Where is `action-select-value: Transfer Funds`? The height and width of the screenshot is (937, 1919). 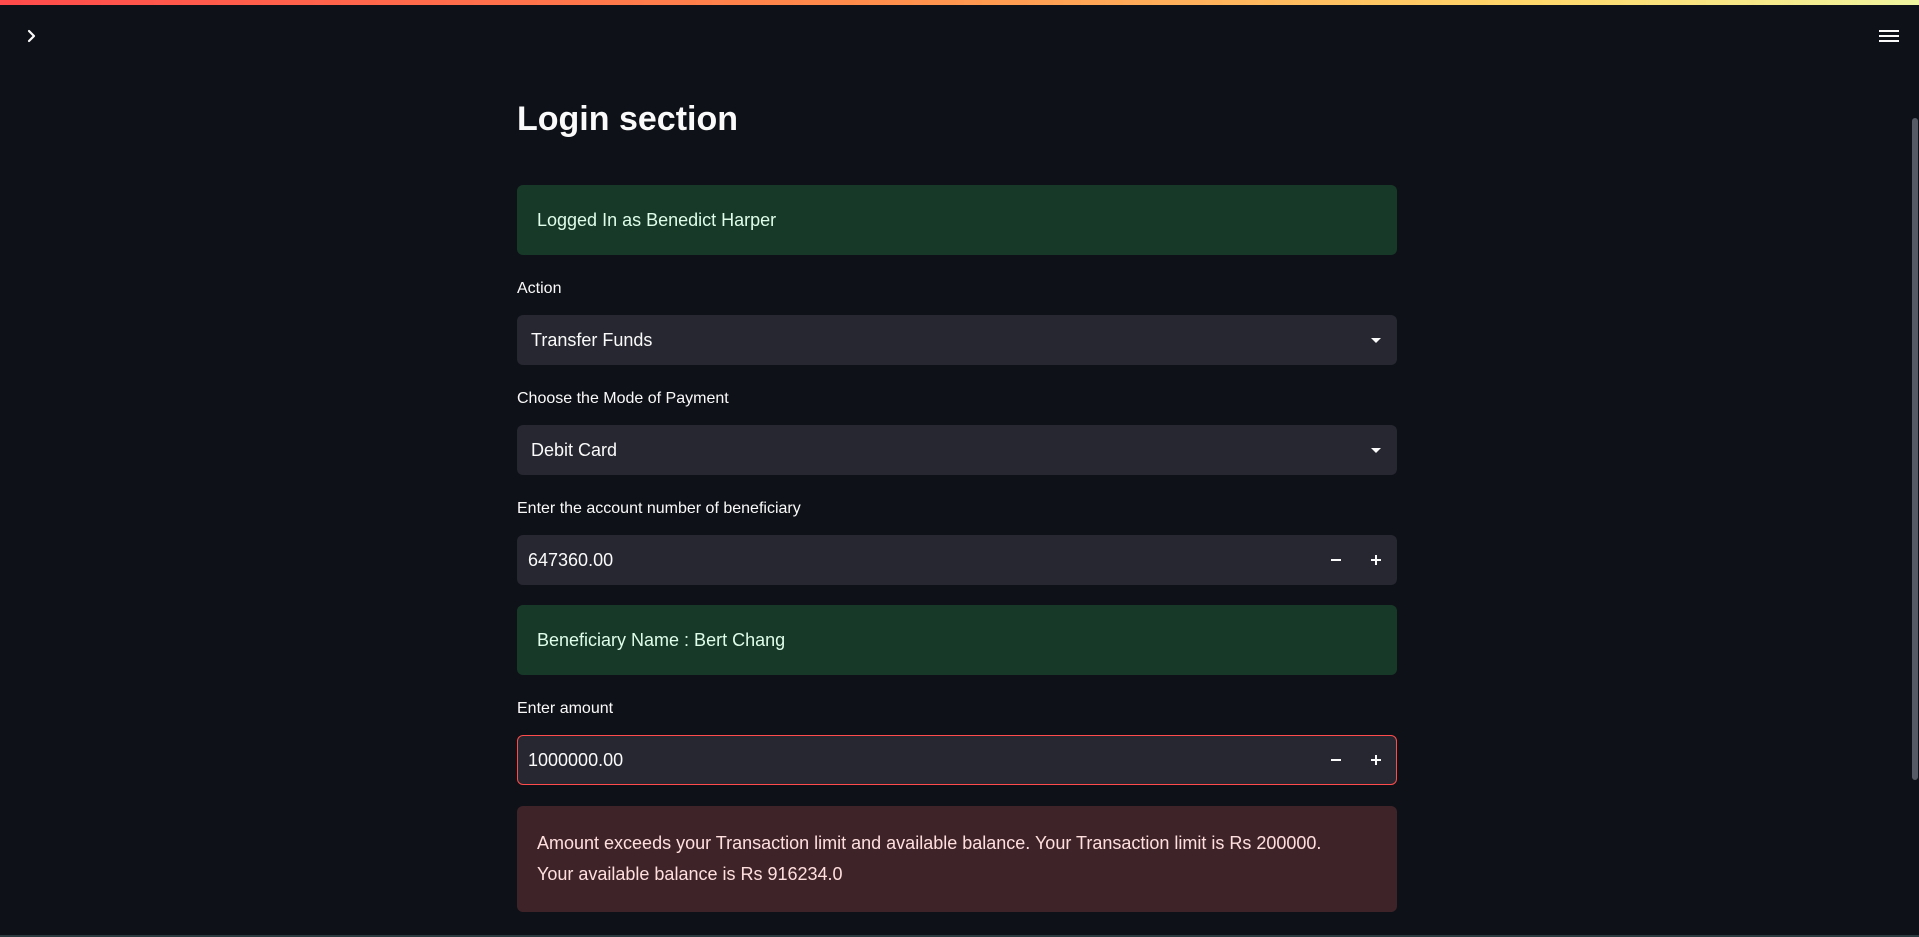 action-select-value: Transfer Funds is located at coordinates (592, 339).